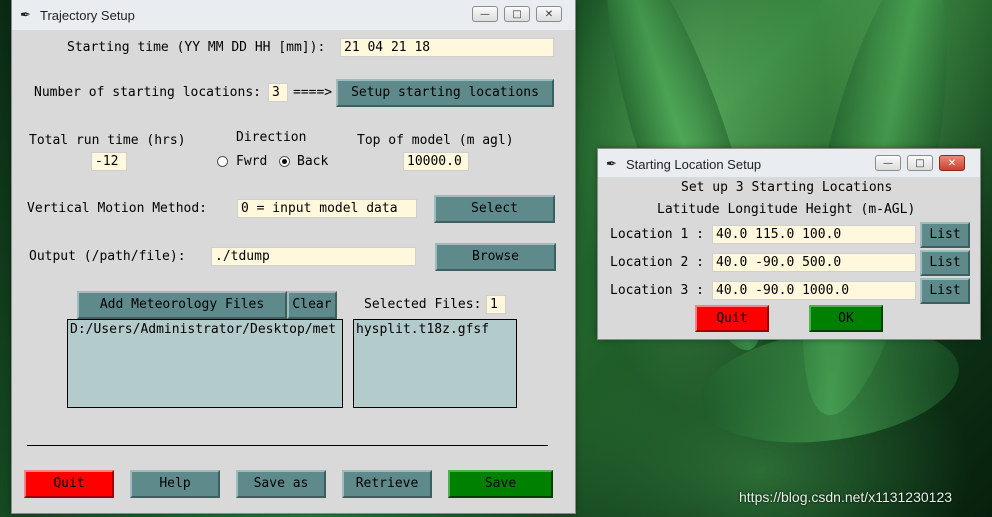 Image resolution: width=992 pixels, height=517 pixels. Describe the element at coordinates (423, 304) in the screenshot. I see `selected-files-label: Selected Files:` at that location.